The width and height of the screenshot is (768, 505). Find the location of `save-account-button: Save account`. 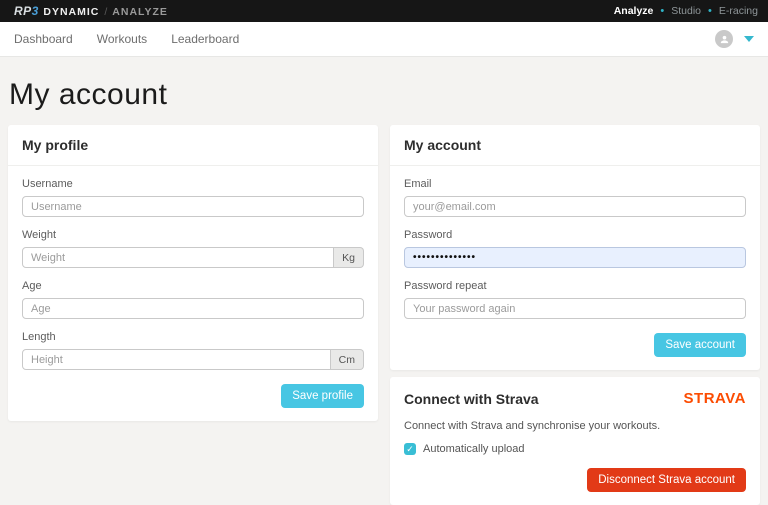

save-account-button: Save account is located at coordinates (700, 345).